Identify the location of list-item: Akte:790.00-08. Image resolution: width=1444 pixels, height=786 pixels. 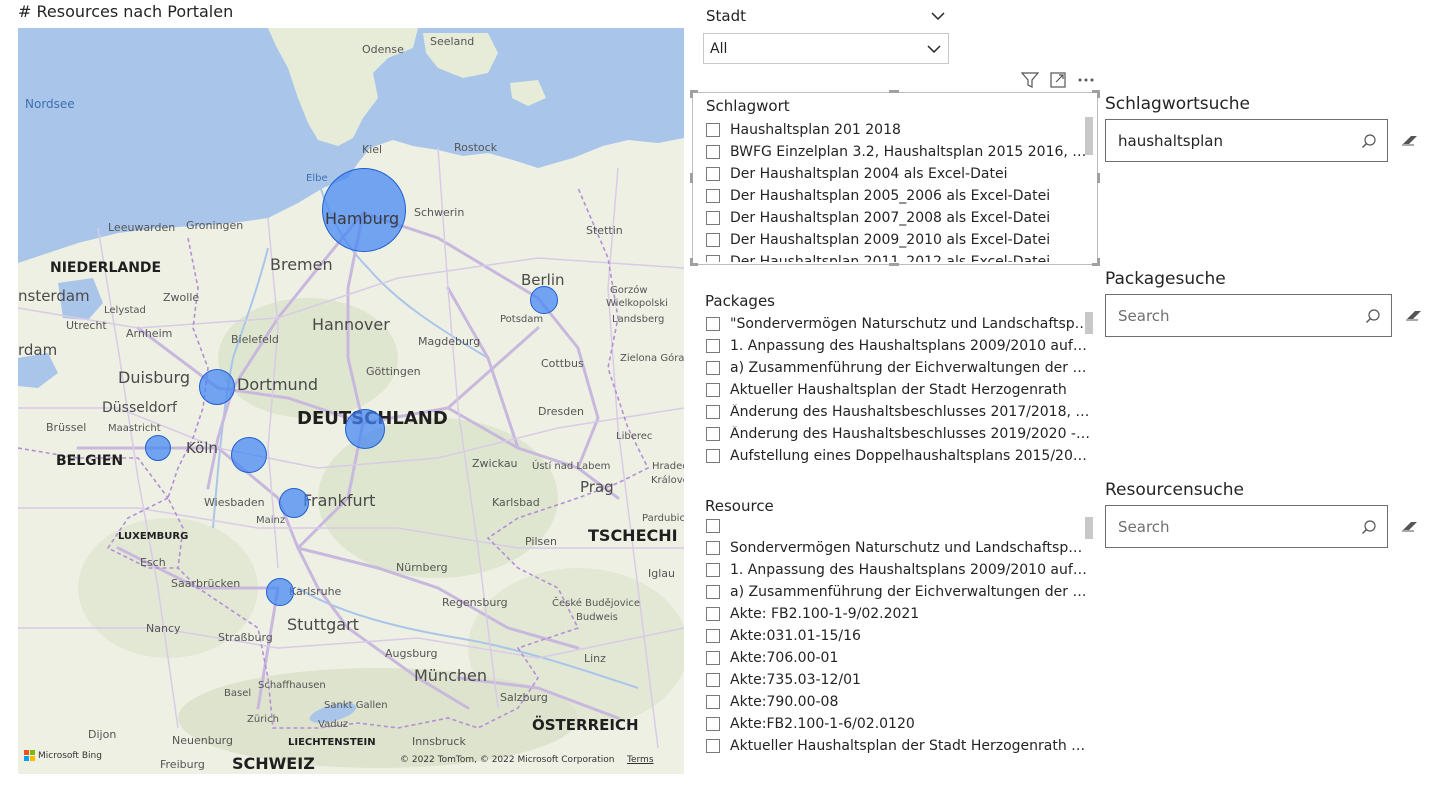
(898, 702).